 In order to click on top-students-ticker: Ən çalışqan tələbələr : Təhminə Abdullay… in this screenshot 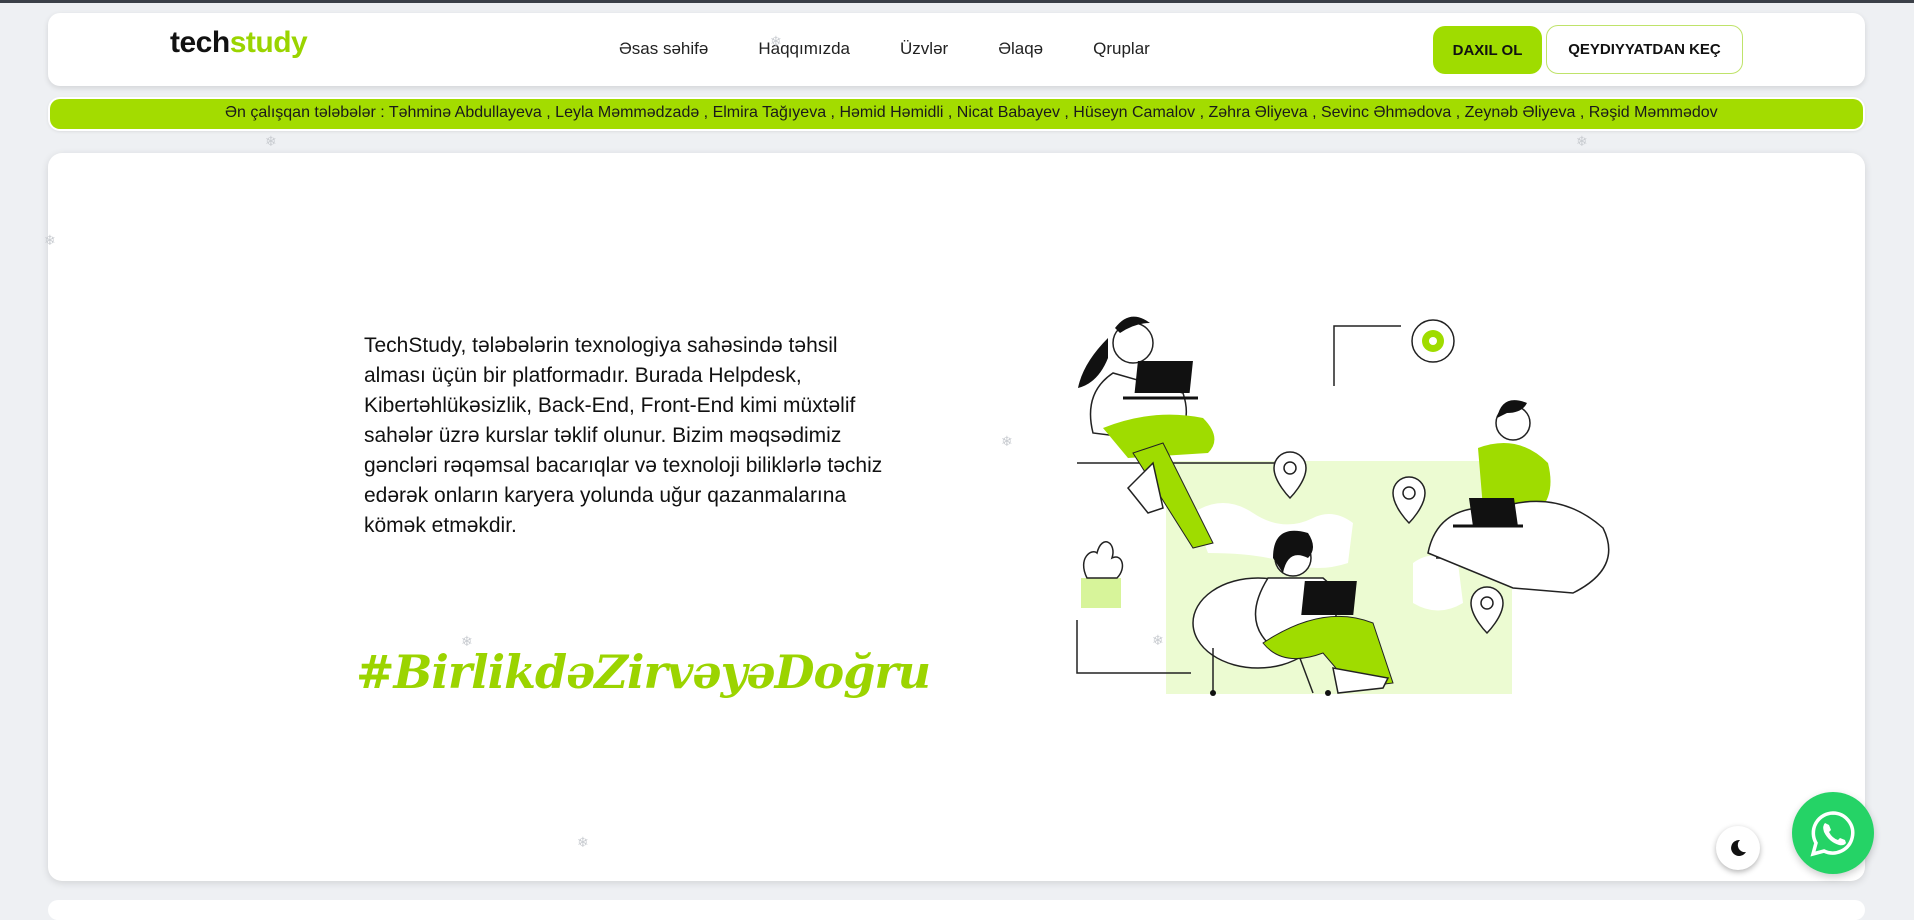, I will do `click(956, 114)`.